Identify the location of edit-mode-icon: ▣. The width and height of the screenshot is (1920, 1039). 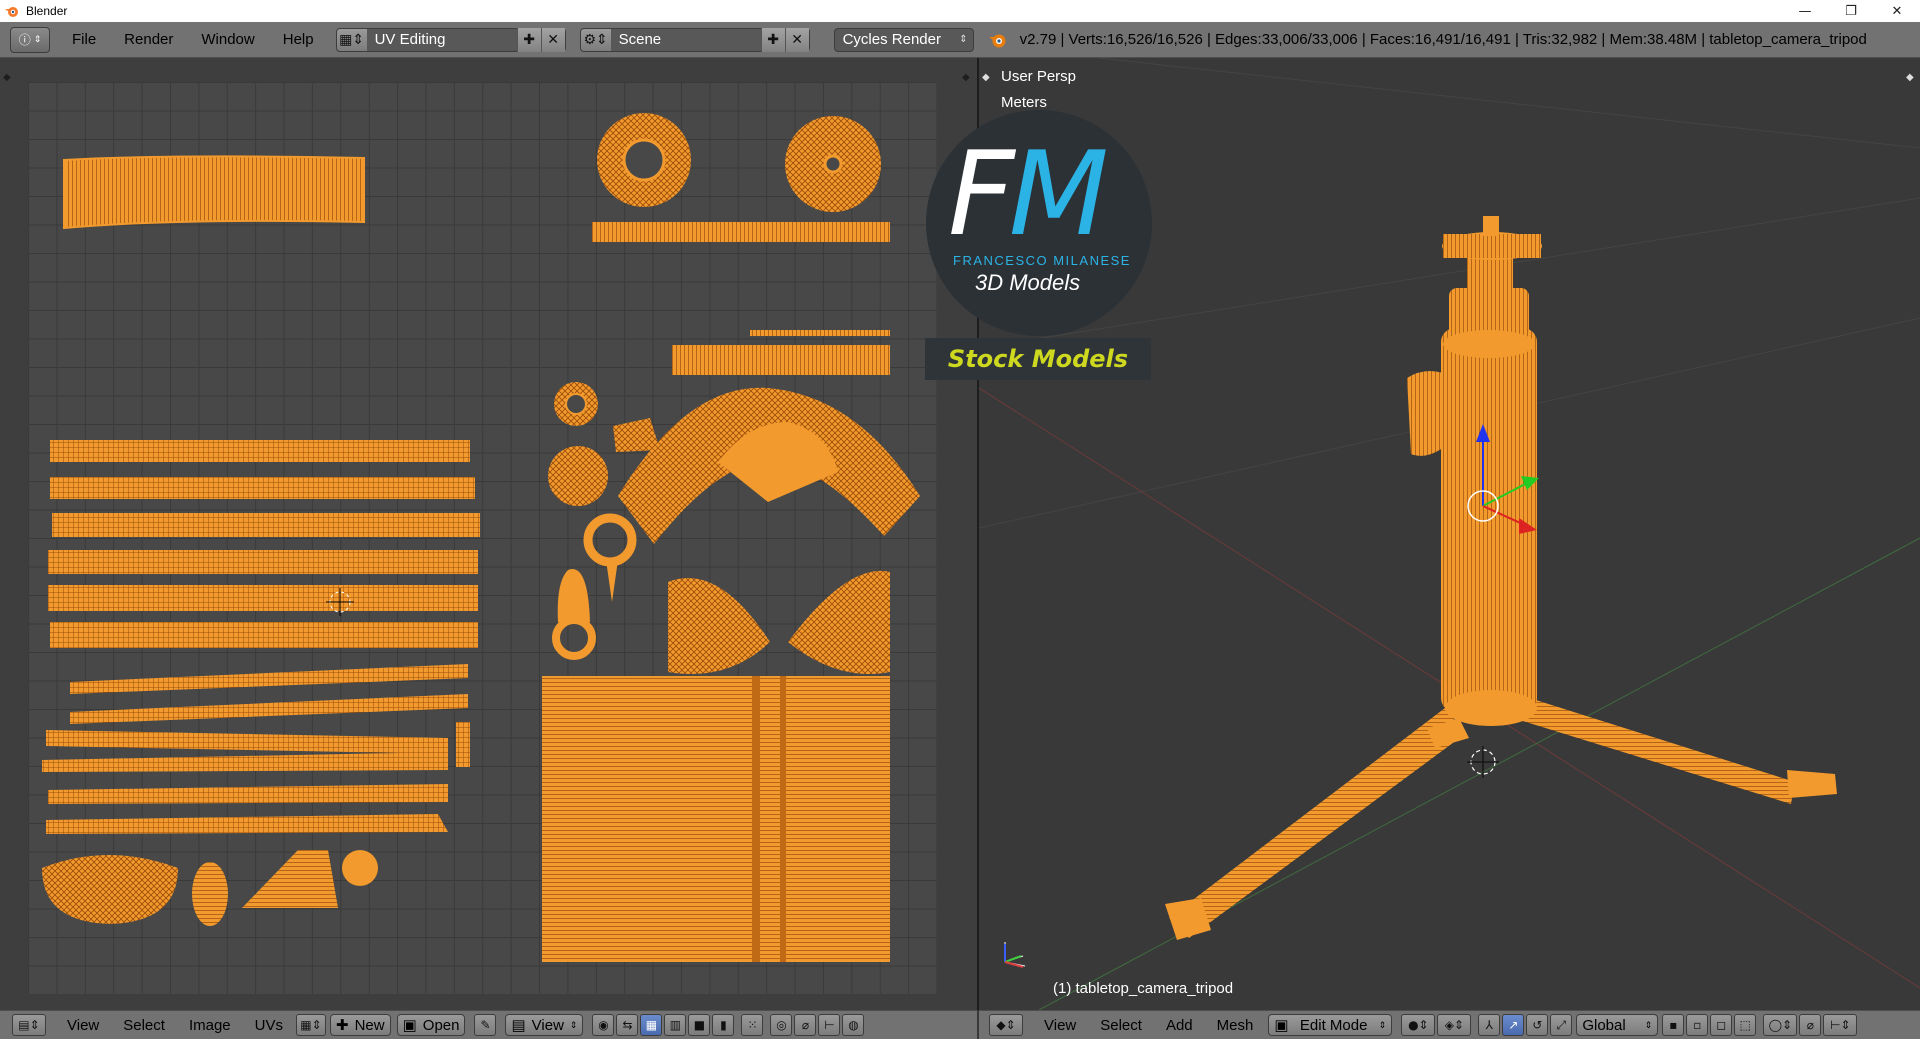
(1281, 1025).